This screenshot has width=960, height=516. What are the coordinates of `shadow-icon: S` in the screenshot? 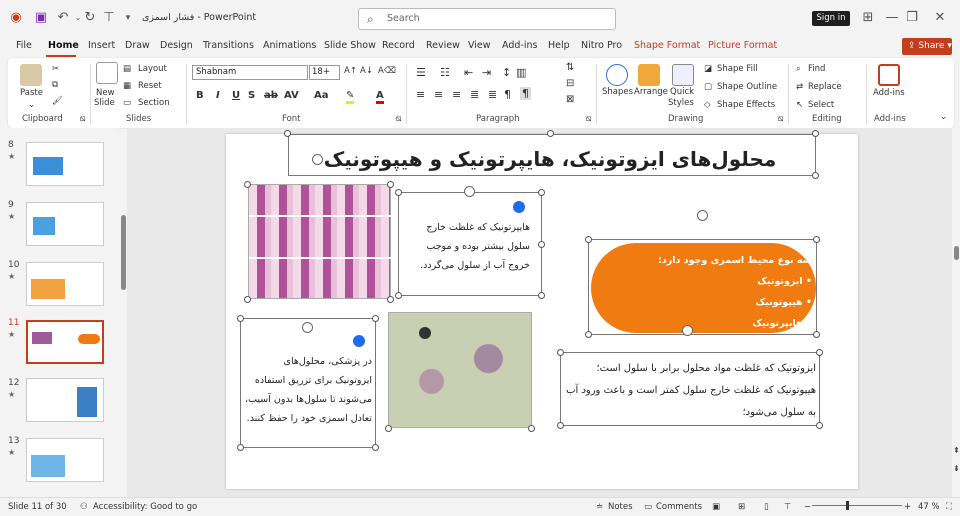 It's located at (251, 95).